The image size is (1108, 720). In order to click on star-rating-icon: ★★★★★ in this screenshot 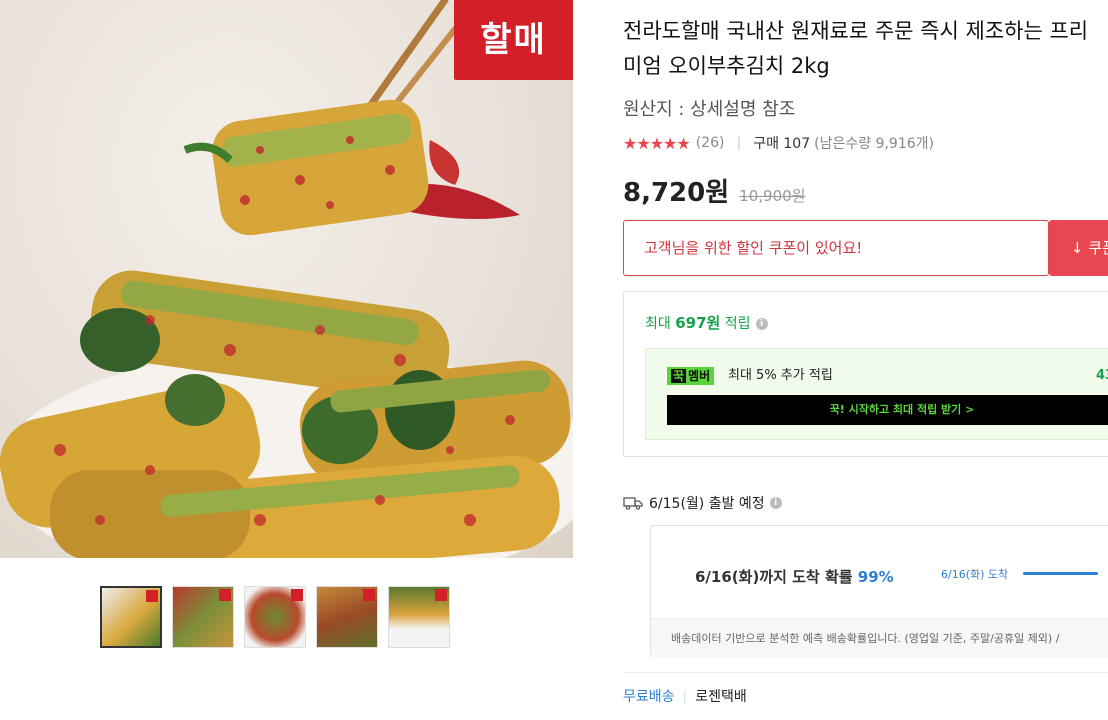, I will do `click(657, 143)`.